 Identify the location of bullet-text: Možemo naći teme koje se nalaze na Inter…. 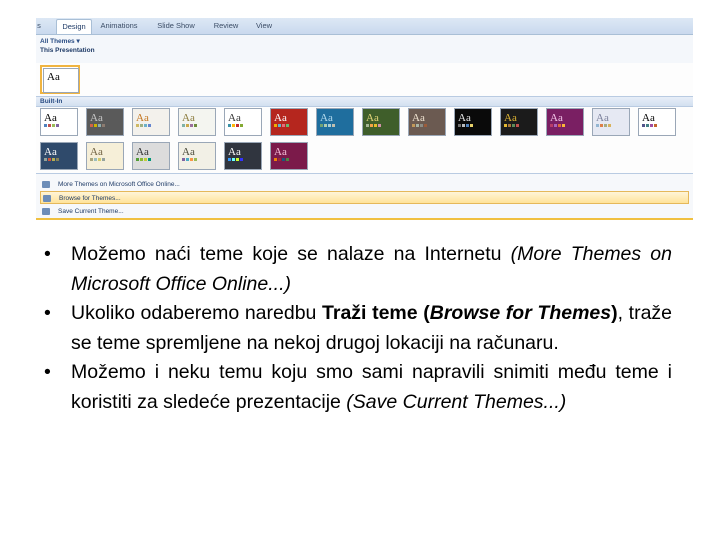
(291, 254).